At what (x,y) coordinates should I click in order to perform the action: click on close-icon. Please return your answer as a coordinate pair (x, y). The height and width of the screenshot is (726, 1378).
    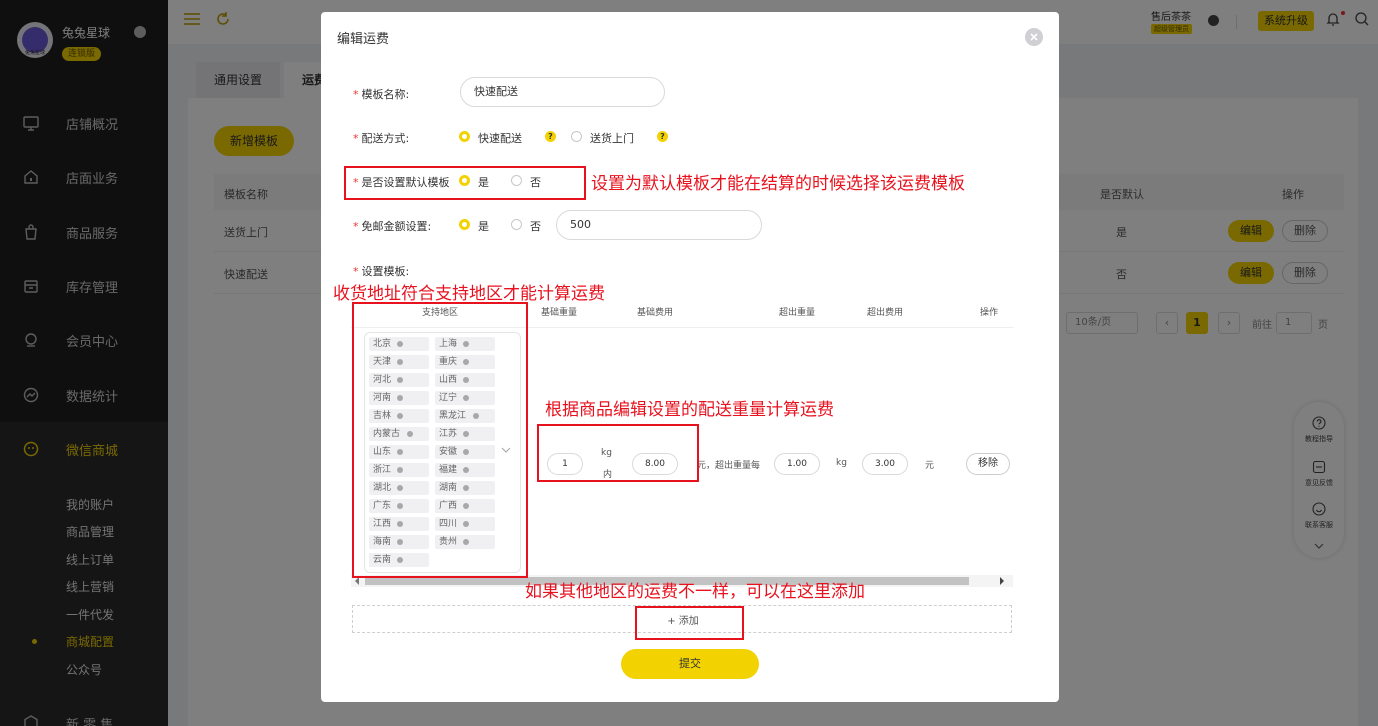
    Looking at the image, I should click on (1034, 37).